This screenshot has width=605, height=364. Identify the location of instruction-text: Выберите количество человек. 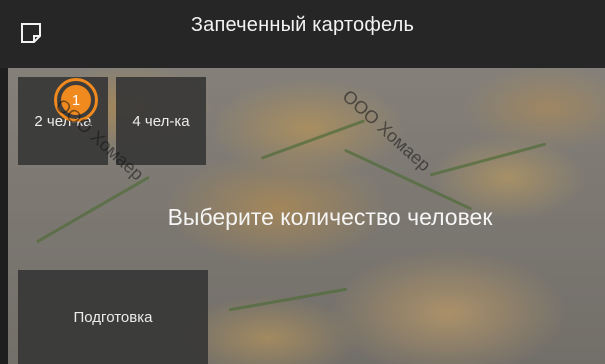
(330, 217).